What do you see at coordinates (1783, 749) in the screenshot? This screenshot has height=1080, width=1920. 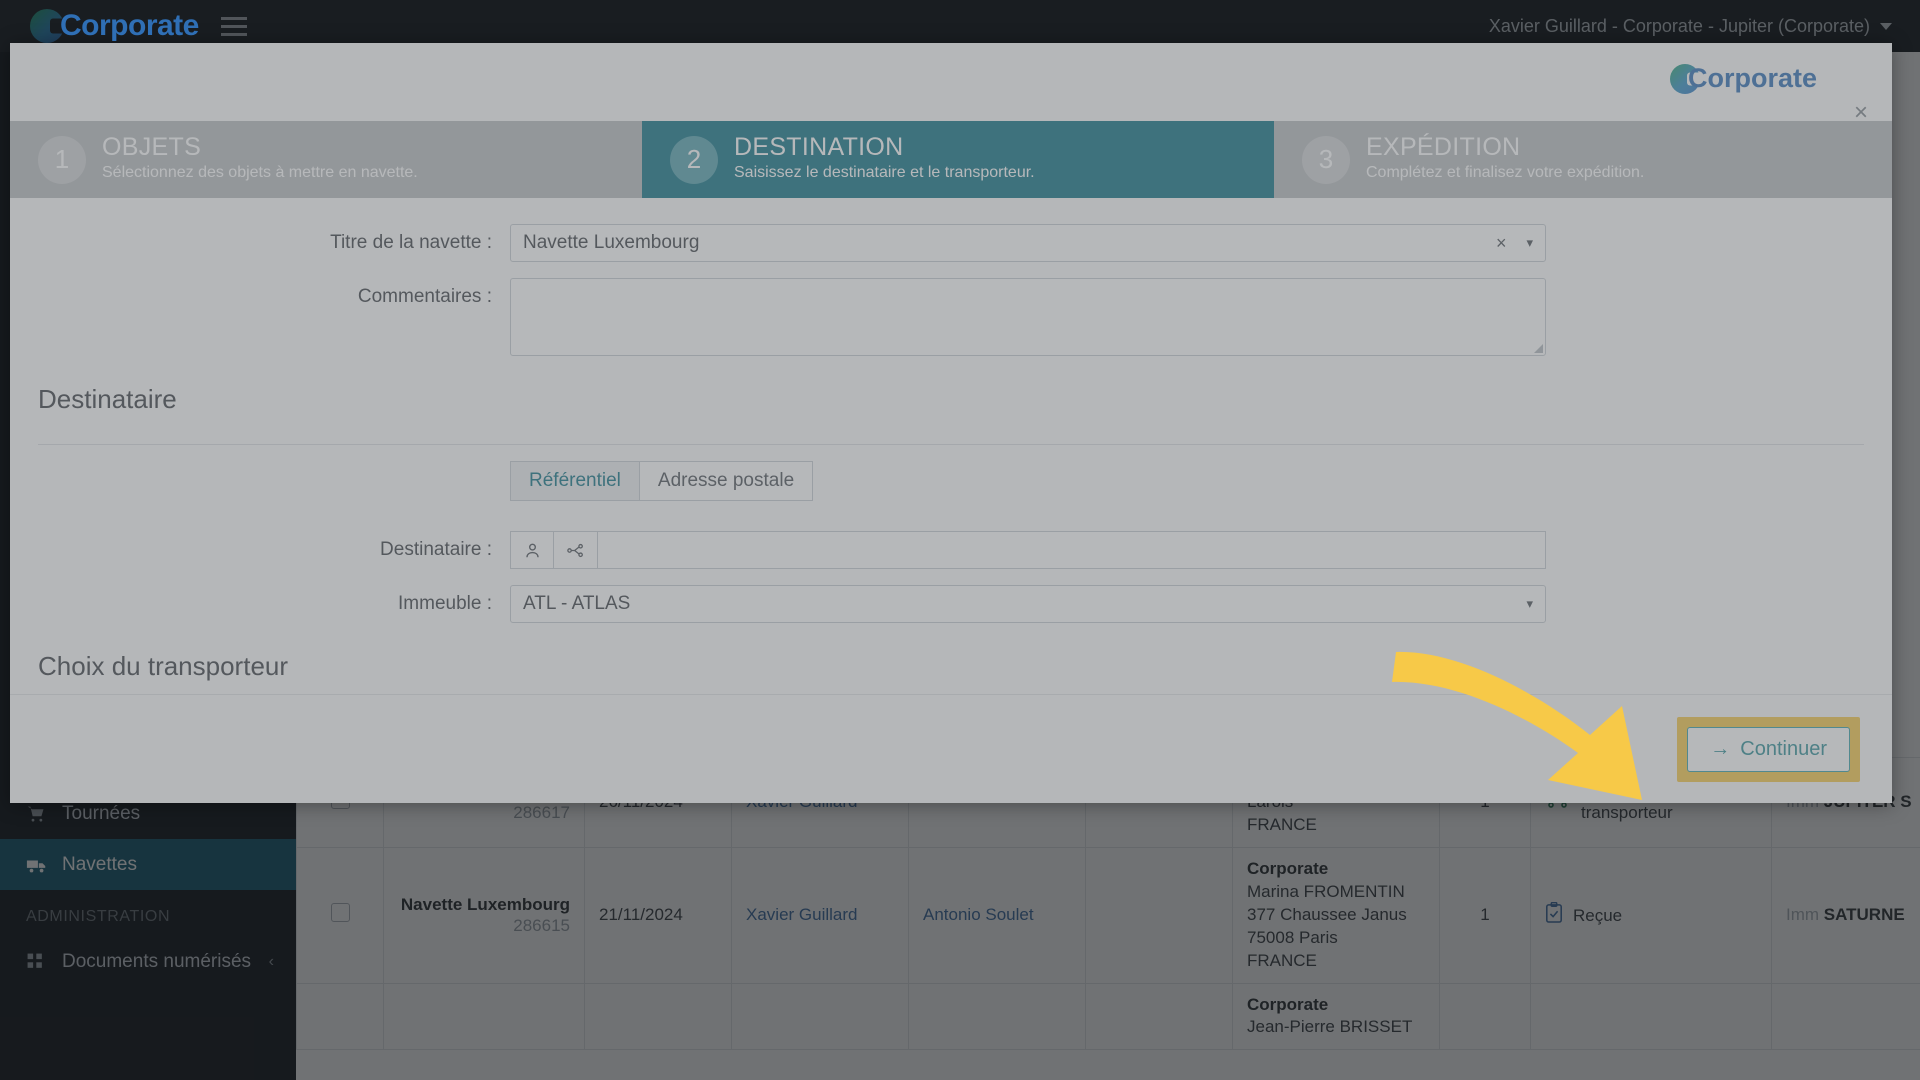 I see `continue-button-label: Continuer` at bounding box center [1783, 749].